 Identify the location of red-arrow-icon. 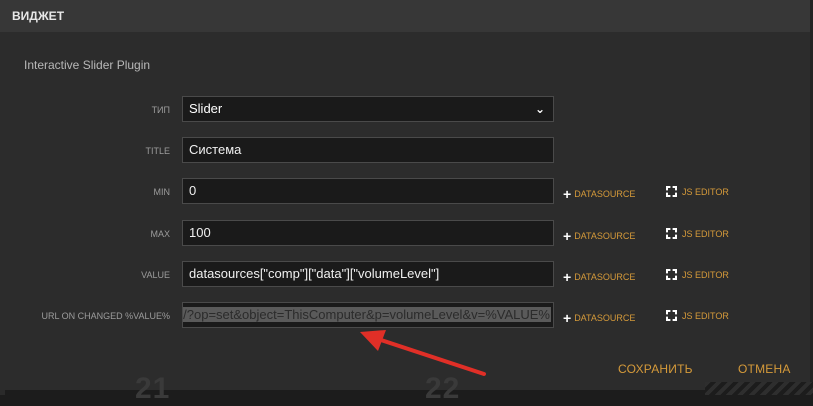
(423, 353).